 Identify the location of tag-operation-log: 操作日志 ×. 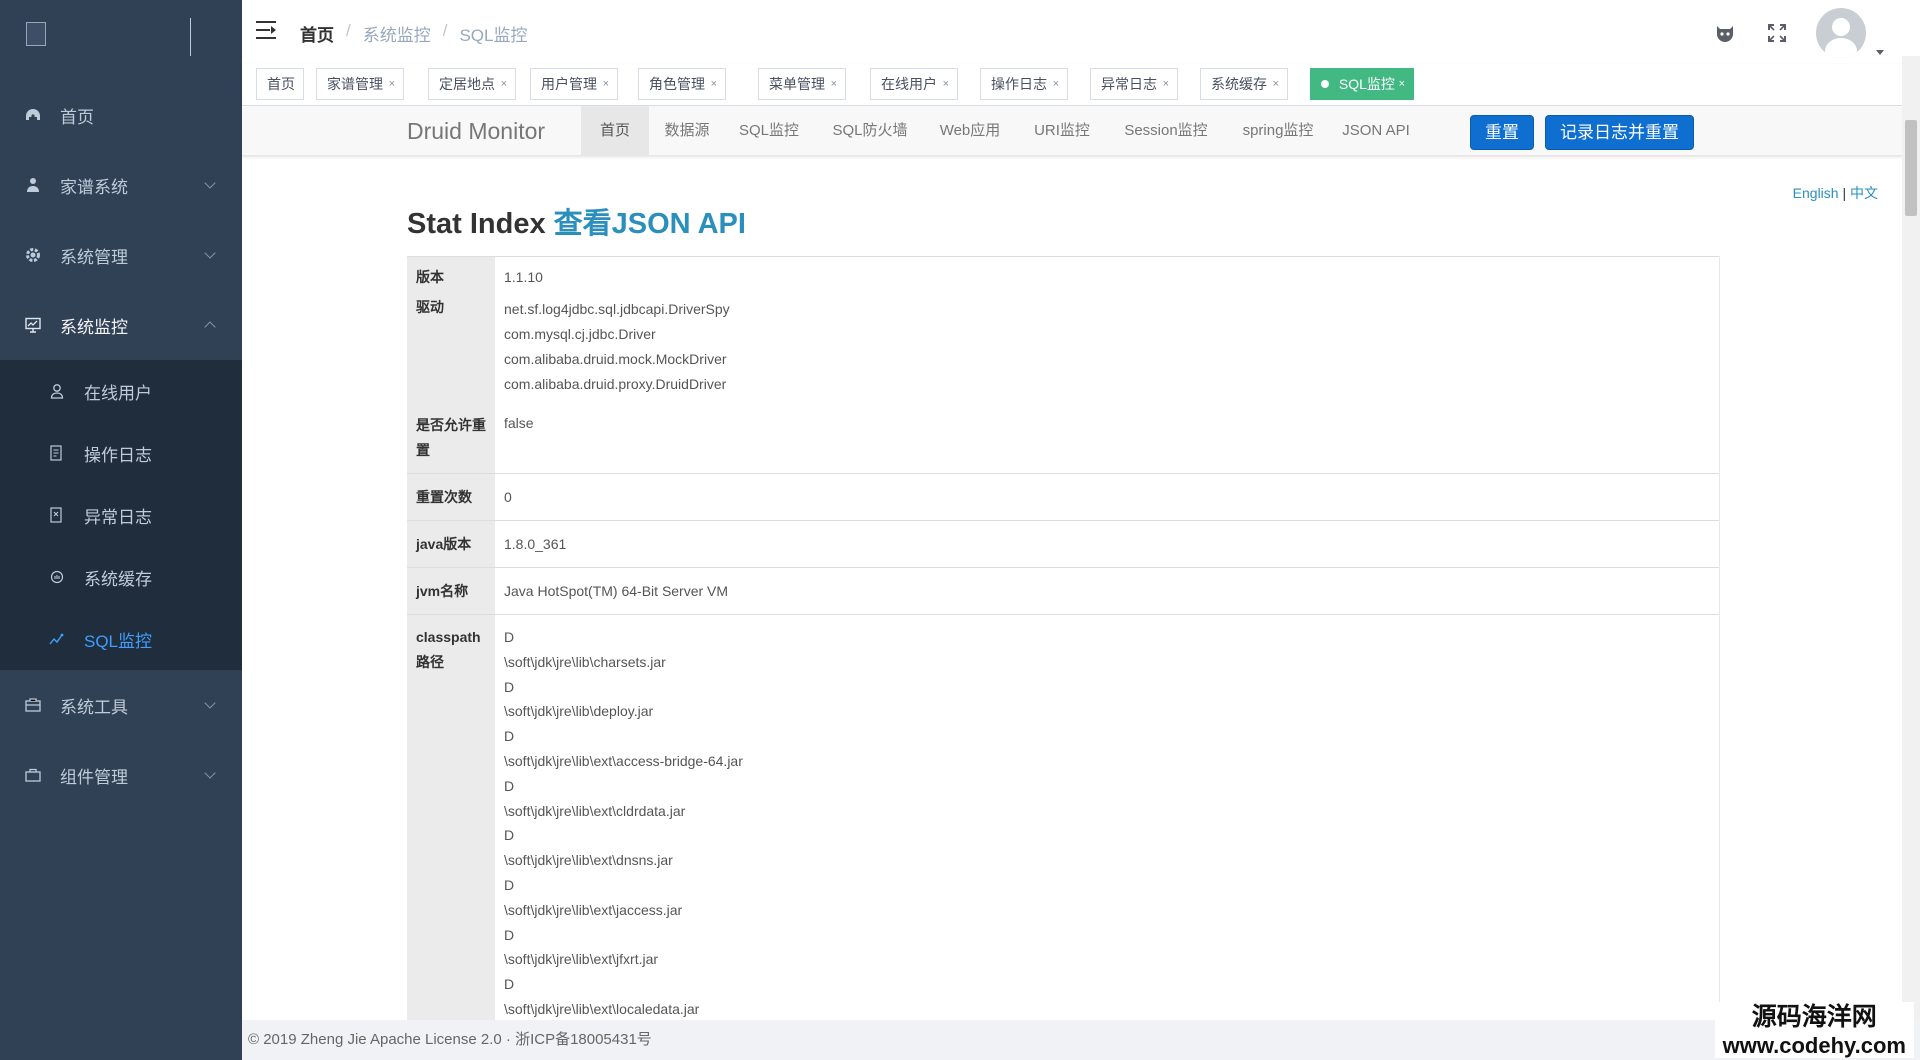
(1024, 84).